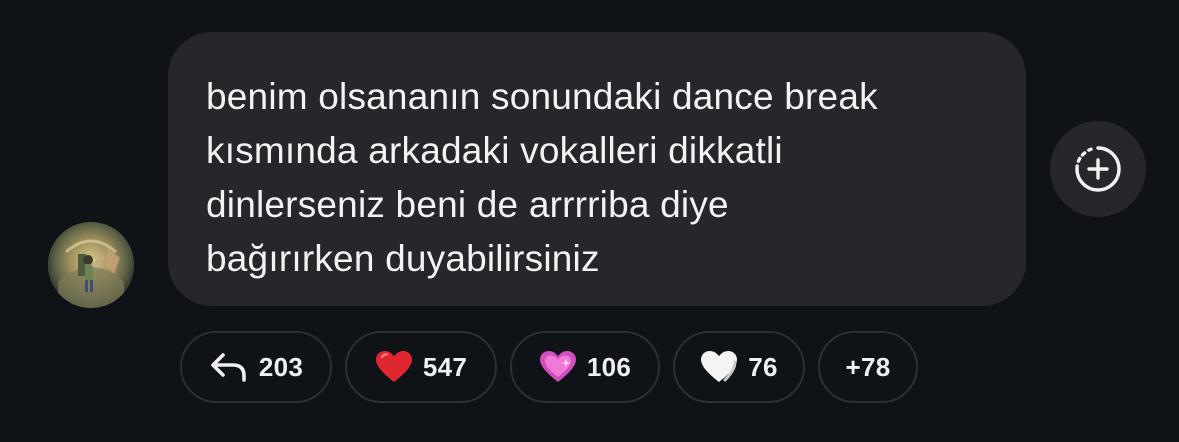  Describe the element at coordinates (281, 366) in the screenshot. I see `reply-count: 203` at that location.